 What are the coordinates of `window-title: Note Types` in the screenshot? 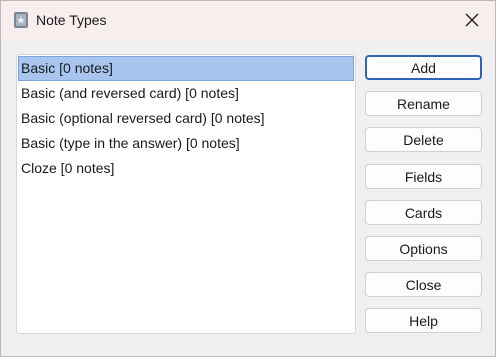 It's located at (71, 20).